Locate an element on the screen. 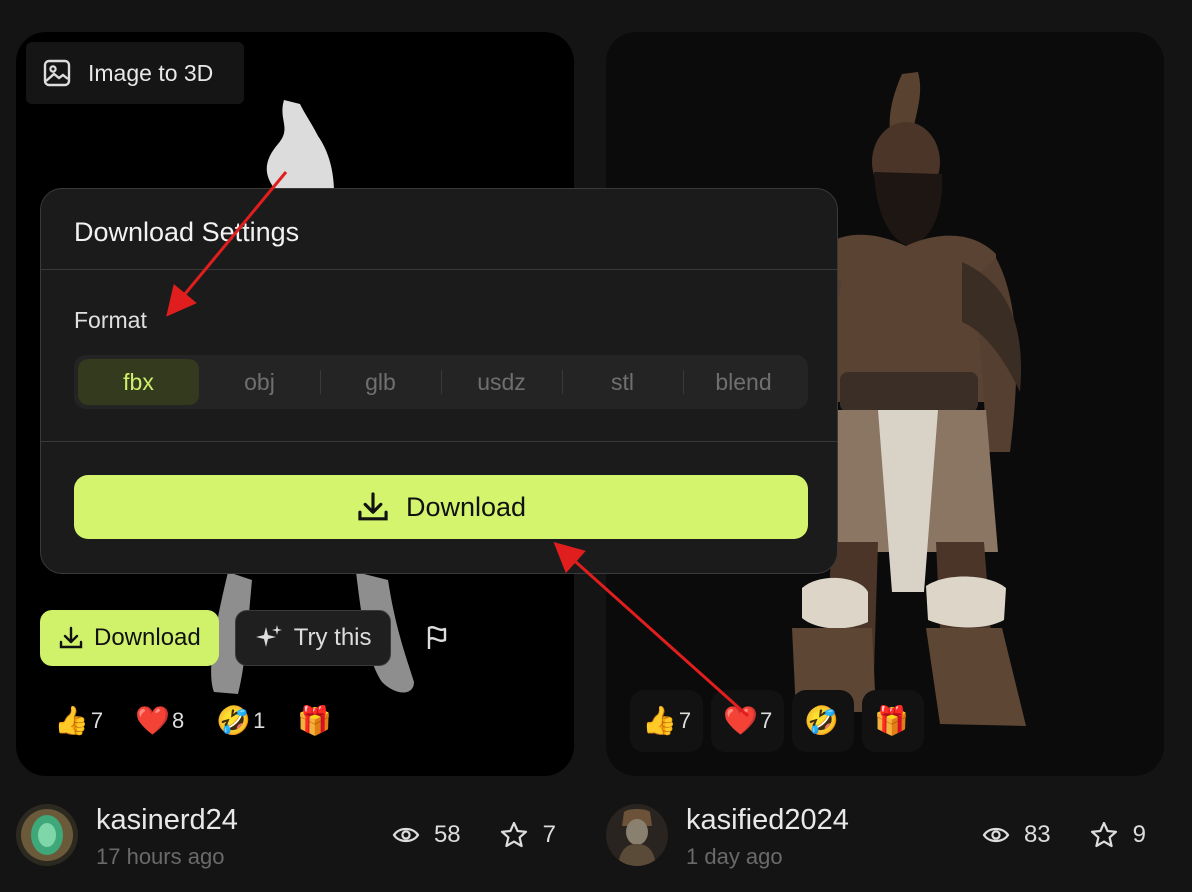 This screenshot has height=892, width=1192. views-stat: 83 is located at coordinates (1016, 835).